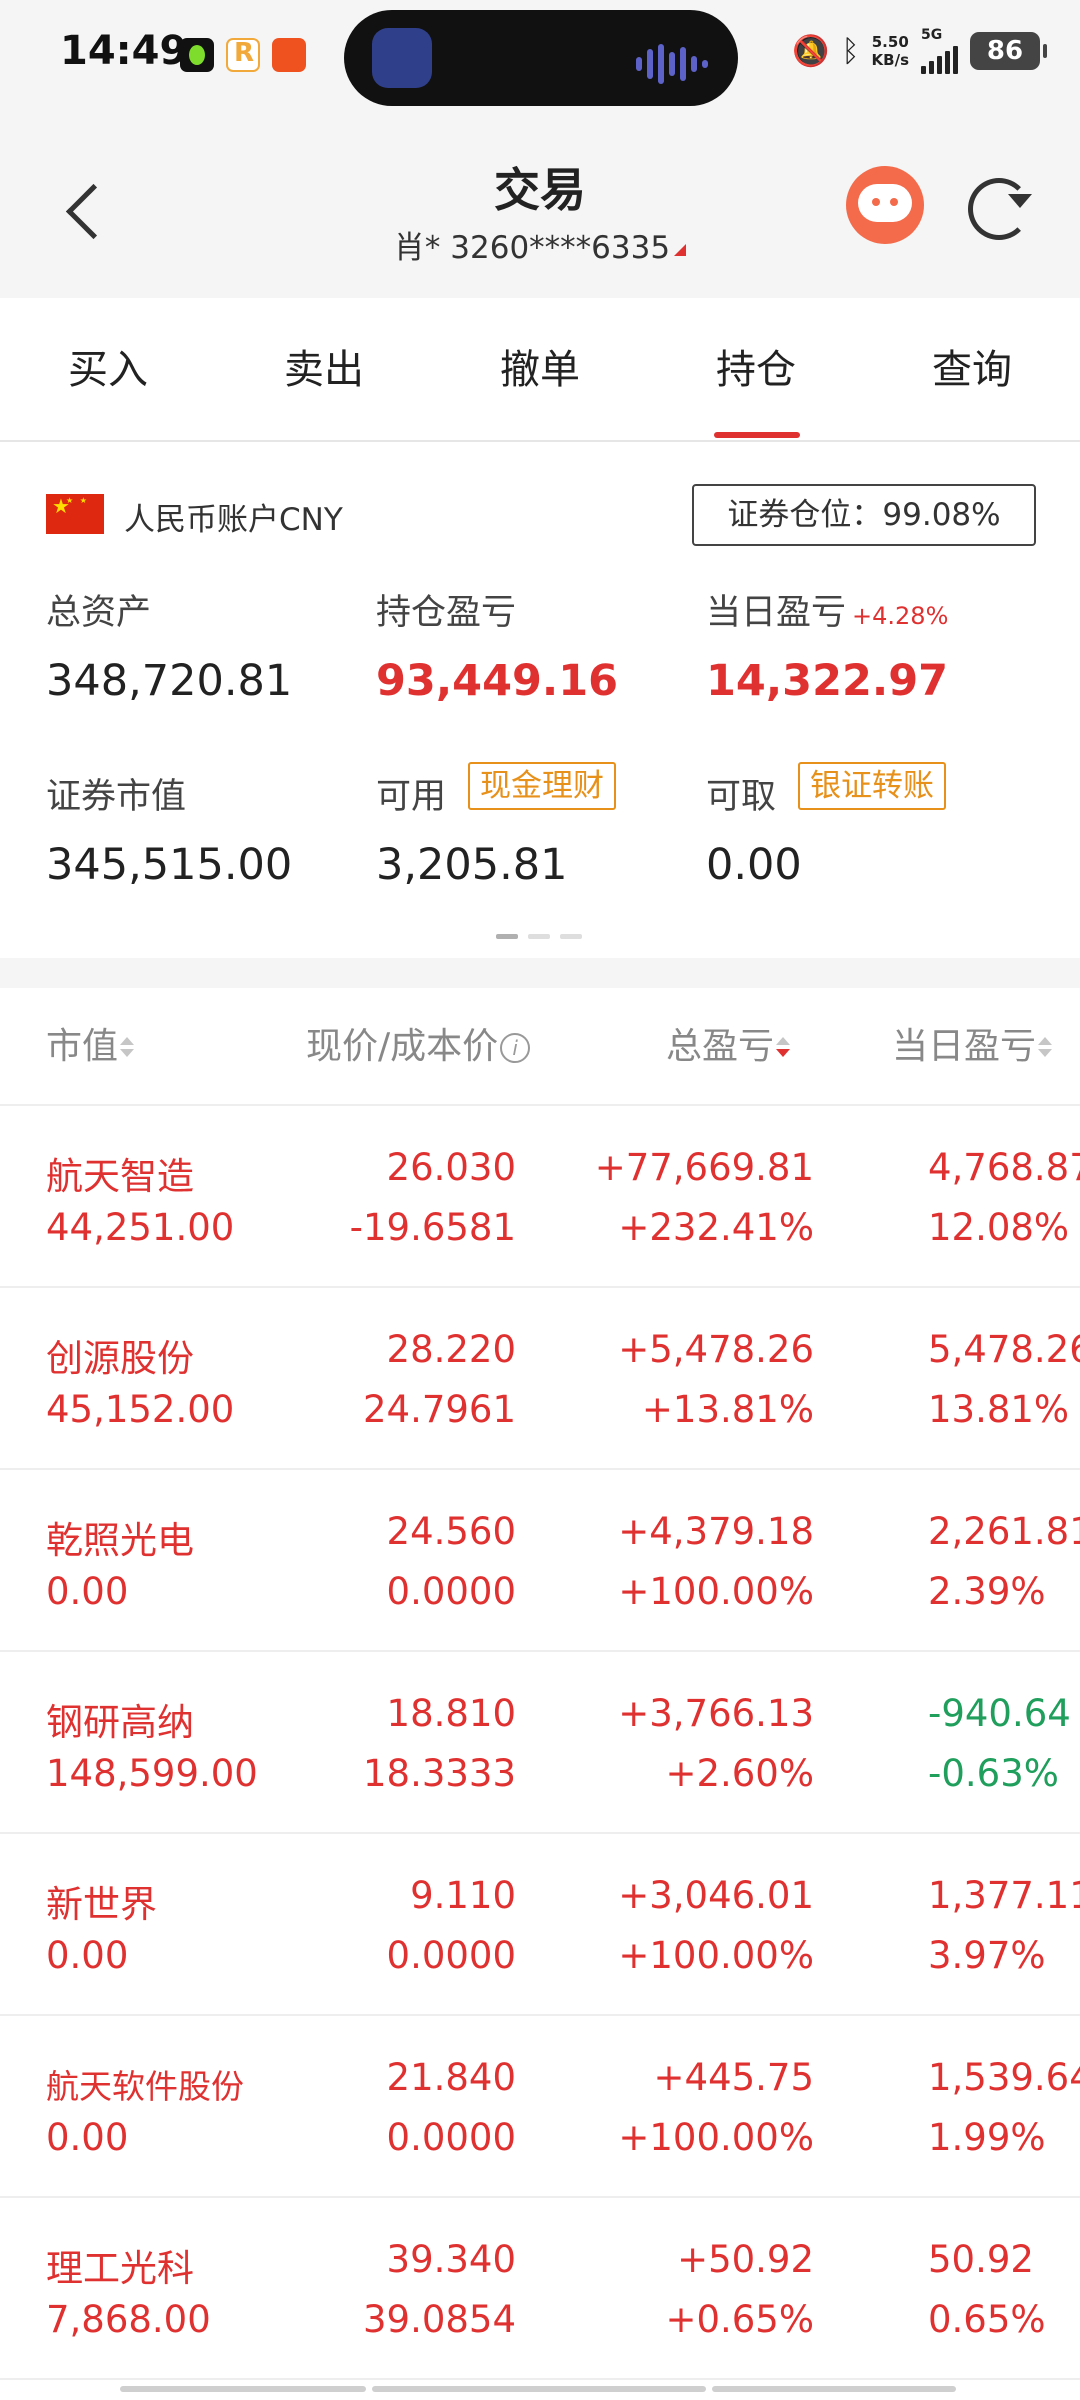 The height and width of the screenshot is (2400, 1080). Describe the element at coordinates (538, 2389) in the screenshot. I see `horizontal-scrollbar` at that location.